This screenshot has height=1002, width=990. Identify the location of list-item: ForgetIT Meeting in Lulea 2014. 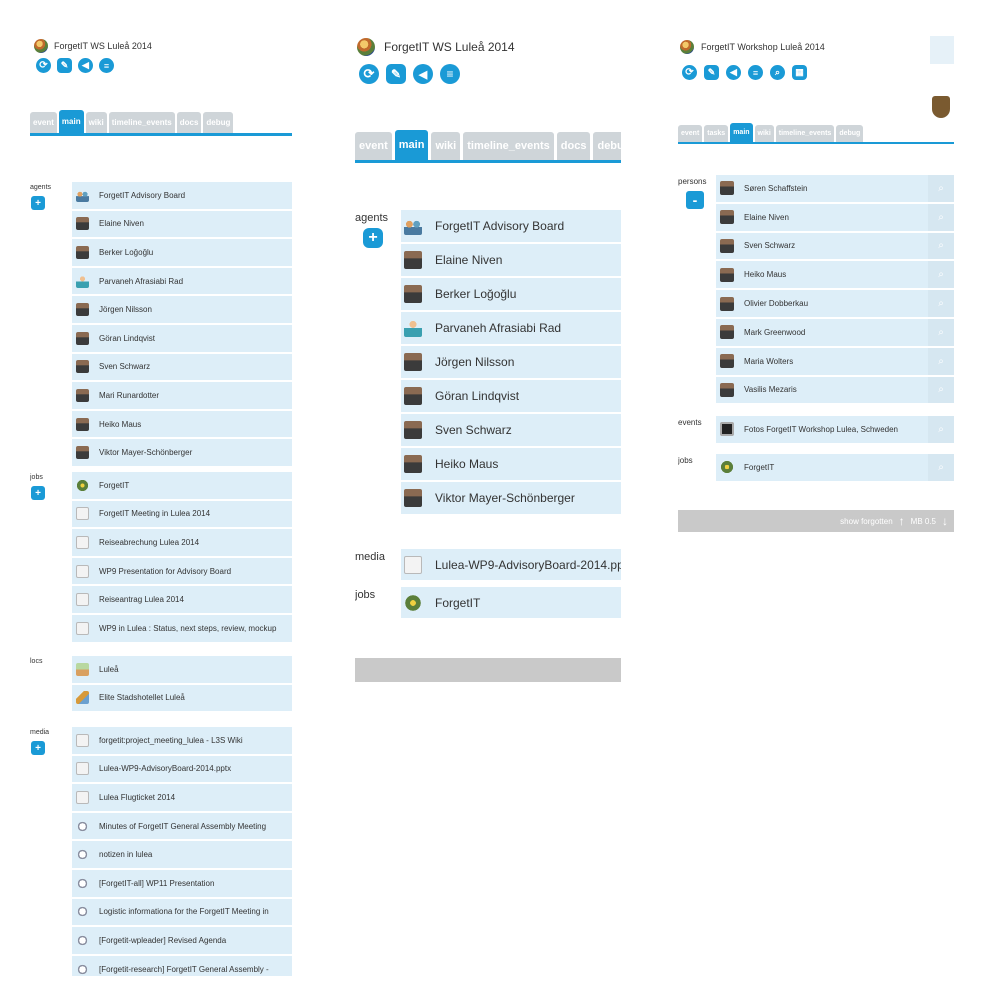
(182, 514).